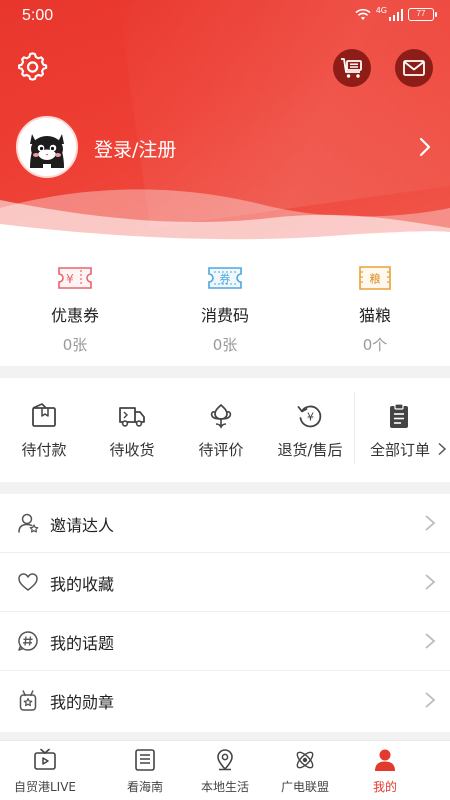 This screenshot has height=800, width=450. I want to click on nav-item-local-life: 本地生活, so click(225, 770).